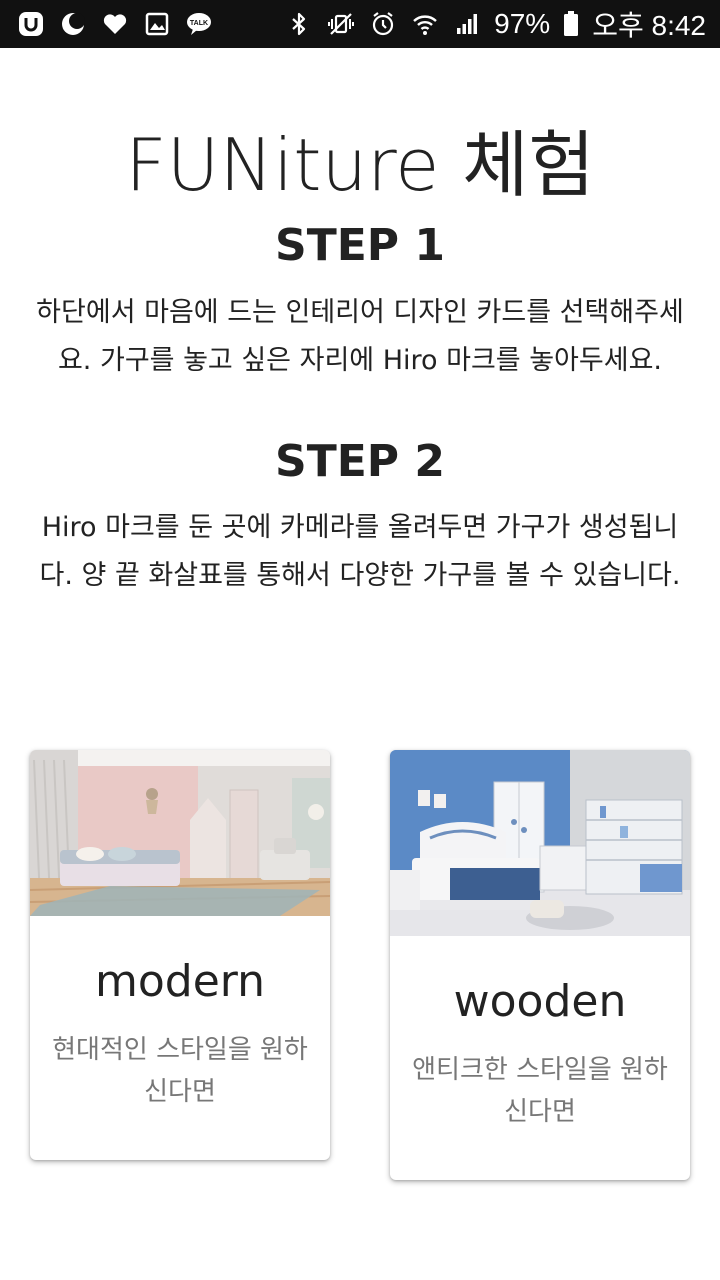 The image size is (720, 1280). Describe the element at coordinates (467, 24) in the screenshot. I see `signal-icon` at that location.